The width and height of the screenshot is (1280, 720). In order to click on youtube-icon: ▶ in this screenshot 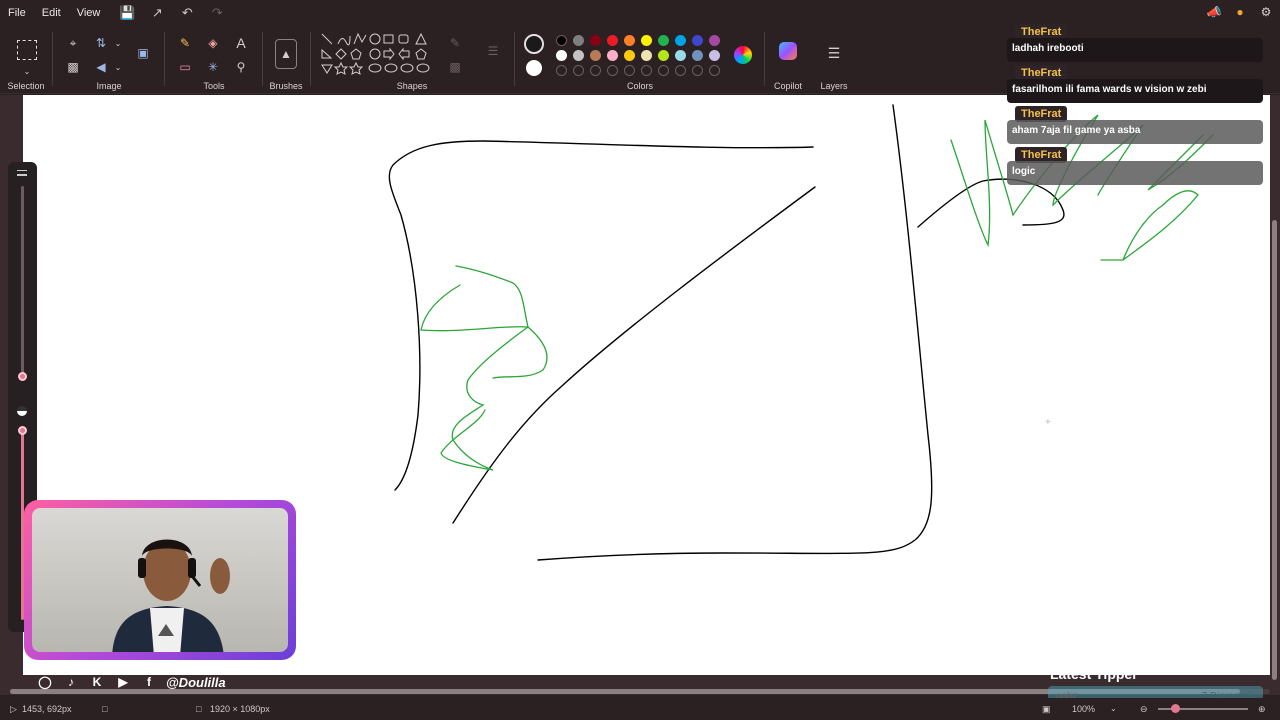, I will do `click(123, 682)`.